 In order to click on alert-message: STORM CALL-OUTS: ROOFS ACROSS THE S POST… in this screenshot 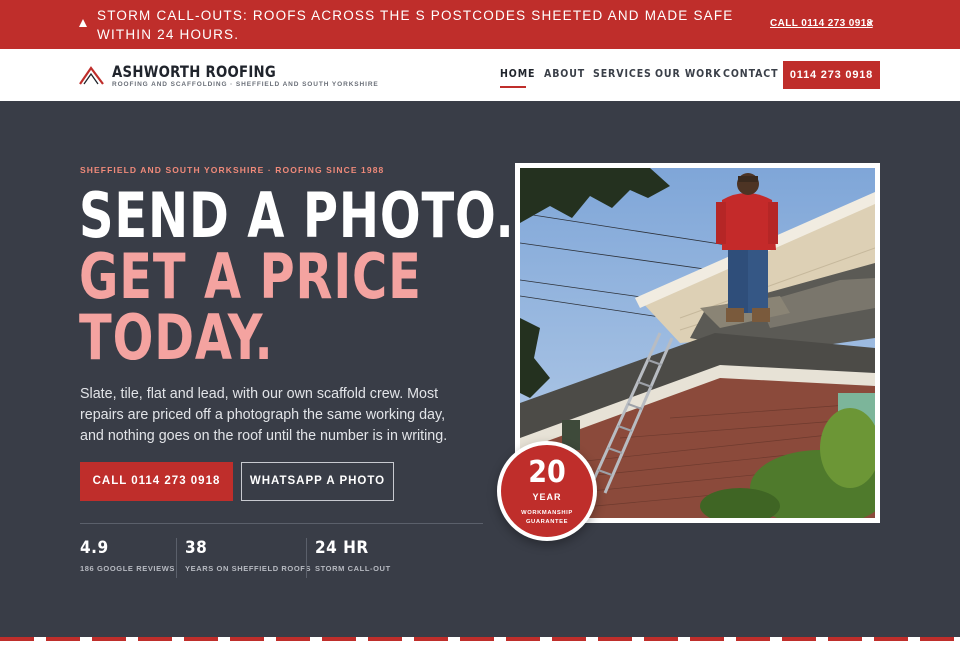, I will do `click(415, 25)`.